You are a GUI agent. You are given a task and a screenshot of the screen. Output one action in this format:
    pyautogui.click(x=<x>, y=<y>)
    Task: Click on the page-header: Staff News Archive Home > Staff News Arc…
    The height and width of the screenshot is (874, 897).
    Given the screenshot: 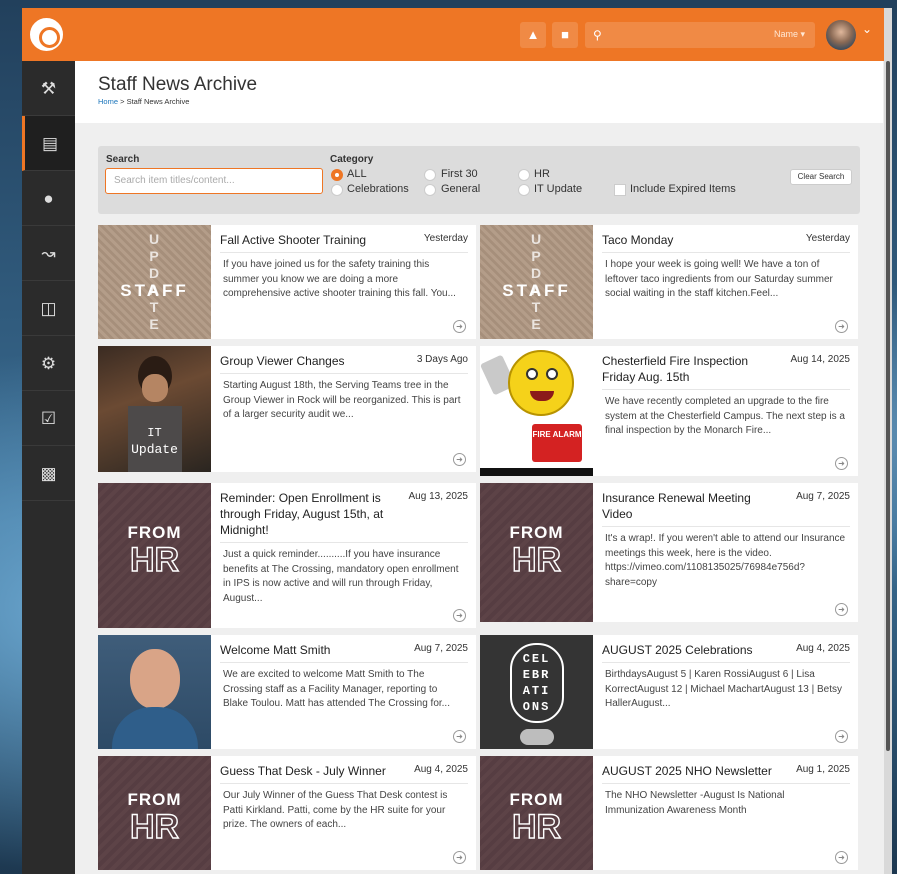 What is the action you would take?
    pyautogui.click(x=479, y=92)
    